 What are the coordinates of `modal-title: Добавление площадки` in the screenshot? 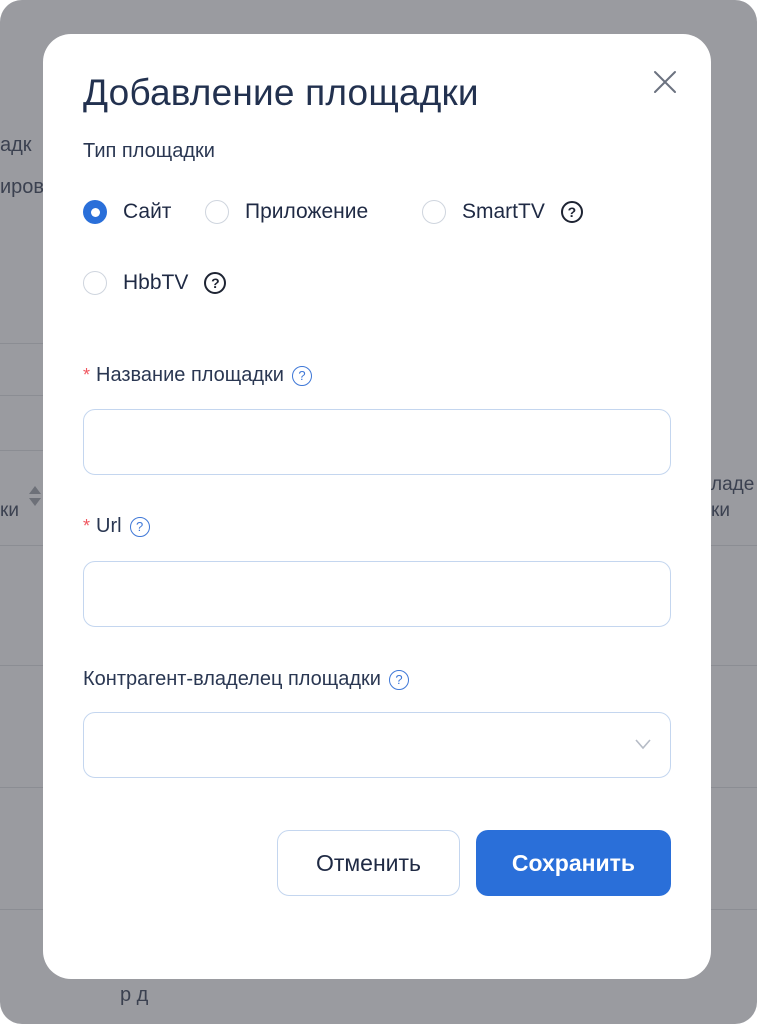 It's located at (281, 92).